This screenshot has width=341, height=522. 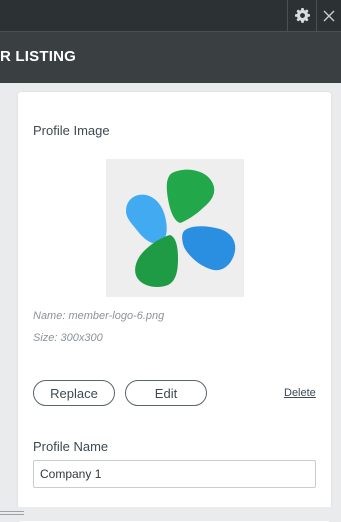 What do you see at coordinates (68, 338) in the screenshot?
I see `image-size-text: Size: 300x300` at bounding box center [68, 338].